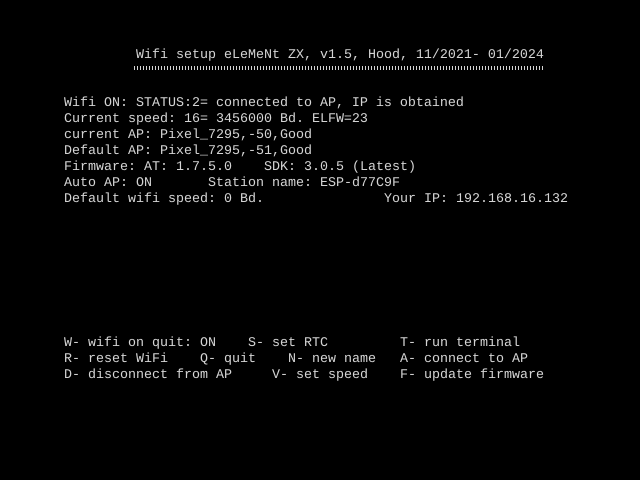  Describe the element at coordinates (116, 360) in the screenshot. I see `menu-option: R- reset WiFi` at that location.